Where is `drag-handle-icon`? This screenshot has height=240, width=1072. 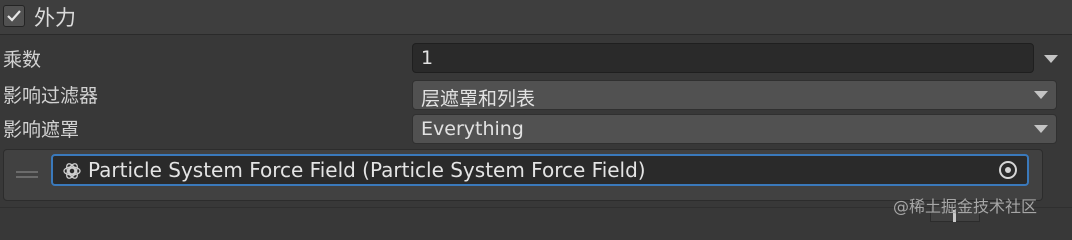
drag-handle-icon is located at coordinates (27, 175).